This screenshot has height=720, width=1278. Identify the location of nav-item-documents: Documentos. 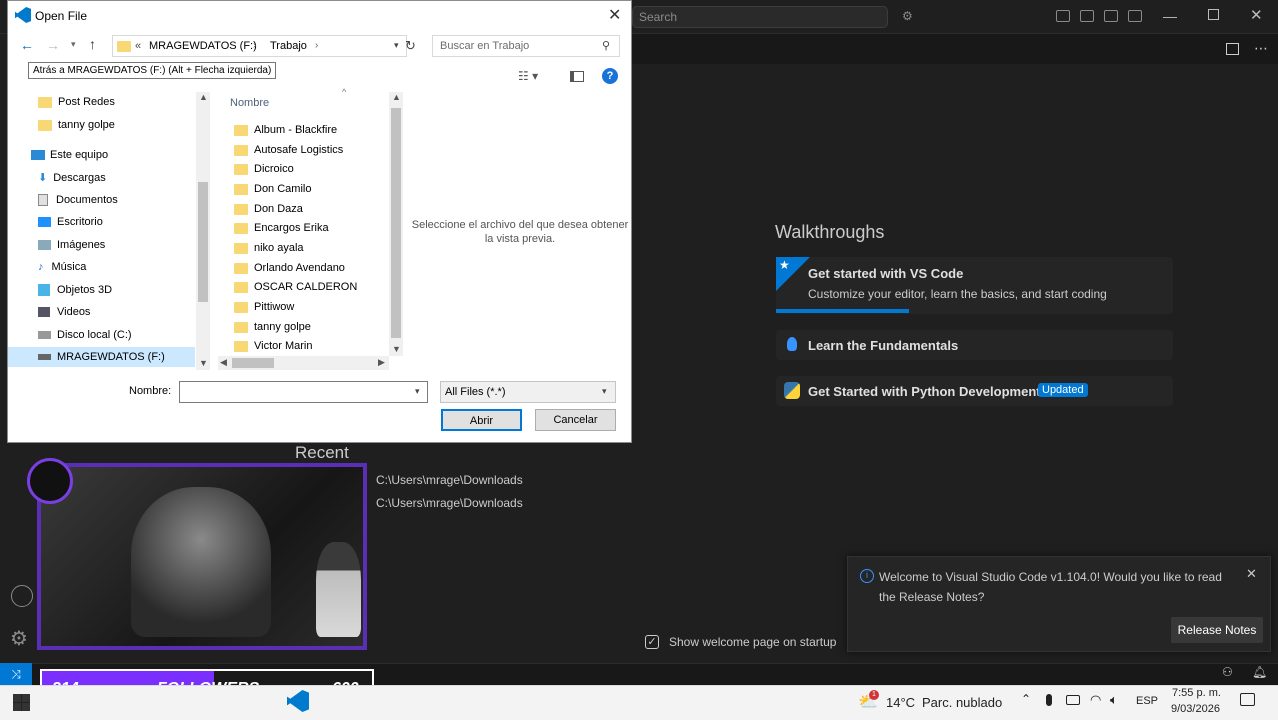
(78, 200).